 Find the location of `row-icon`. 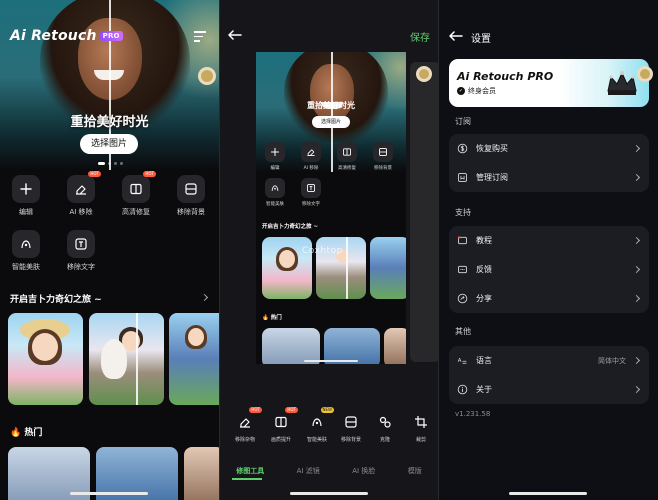

row-icon is located at coordinates (462, 148).